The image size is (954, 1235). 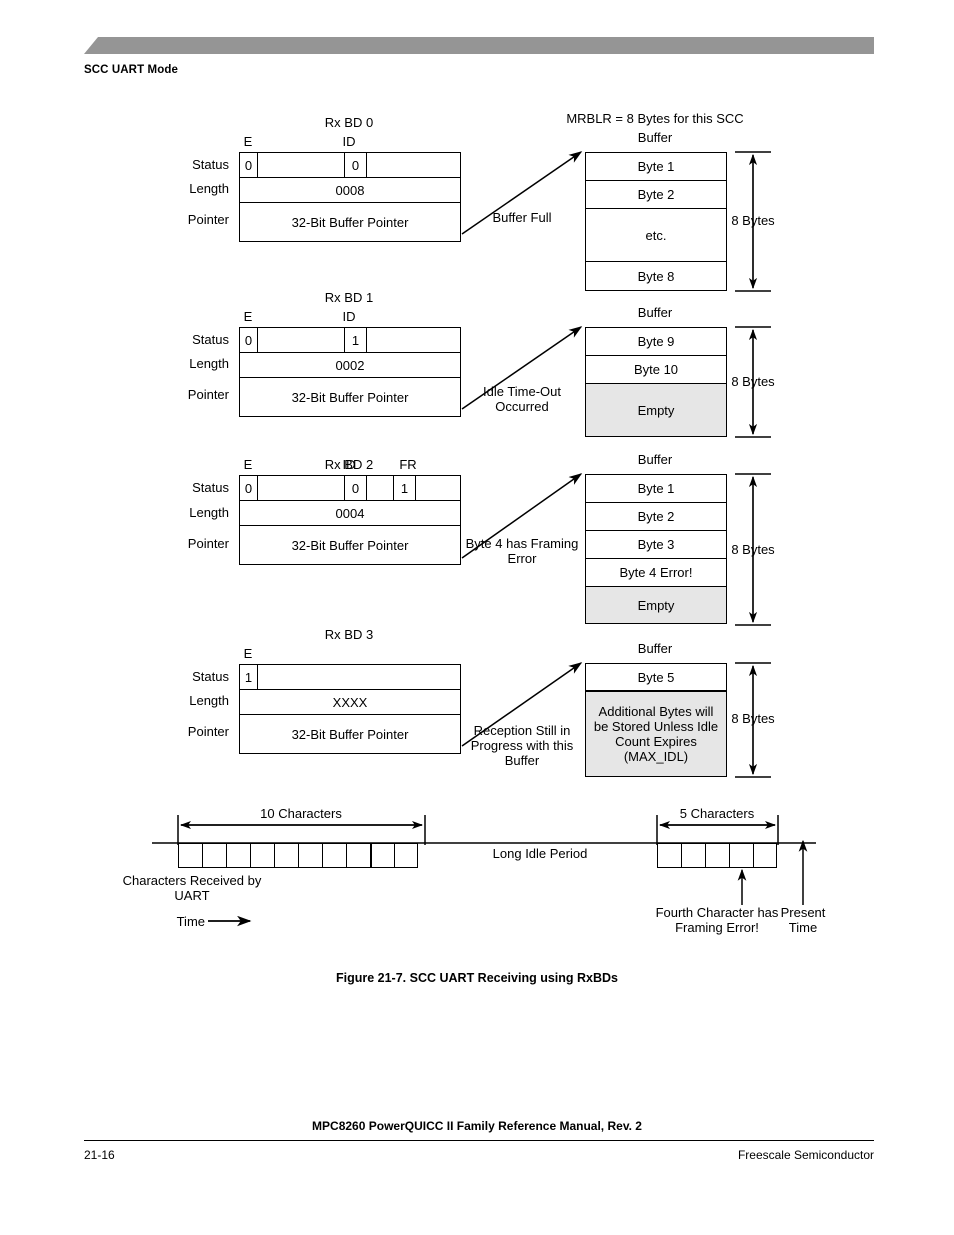 I want to click on connector-label-2: Byte 4 has Framing Error, so click(x=522, y=551).